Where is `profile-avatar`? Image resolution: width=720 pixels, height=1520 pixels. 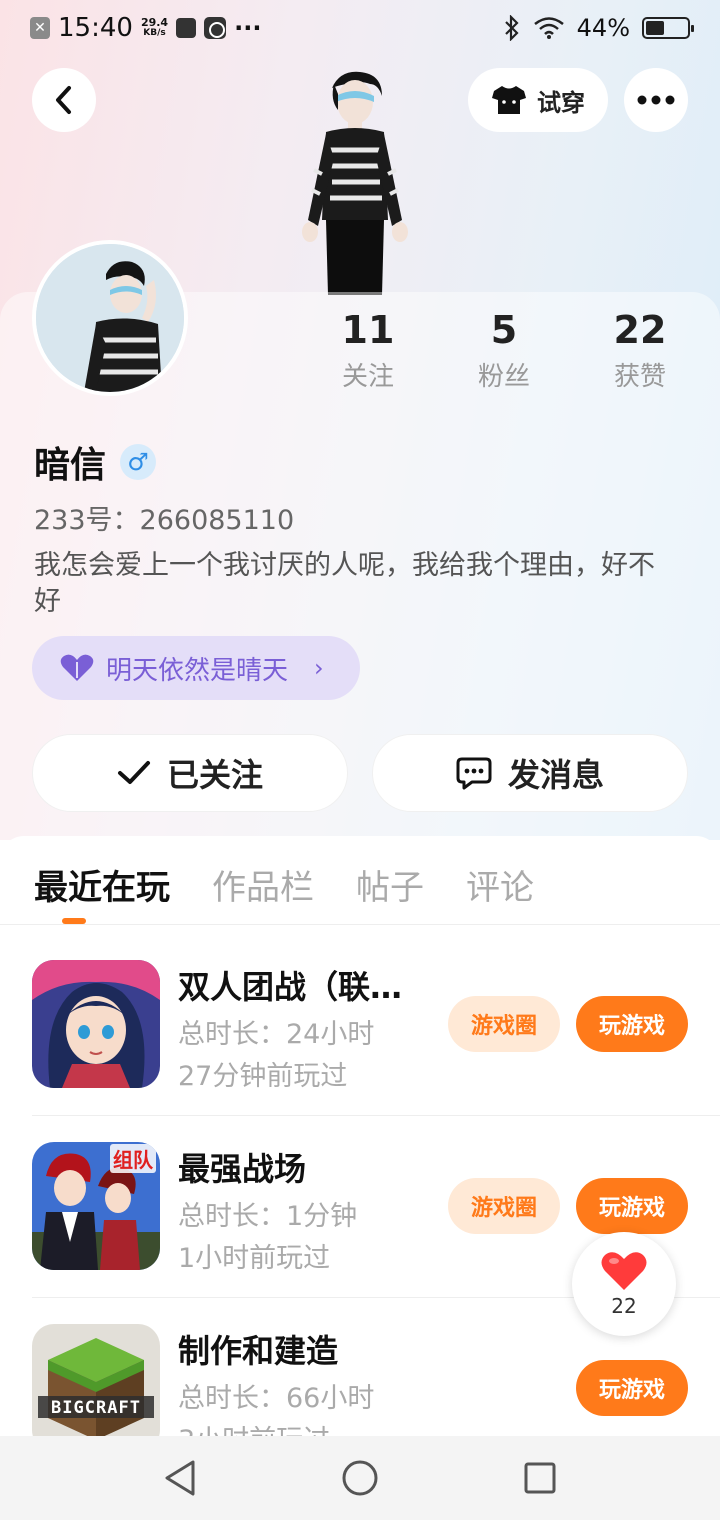
profile-avatar is located at coordinates (110, 318).